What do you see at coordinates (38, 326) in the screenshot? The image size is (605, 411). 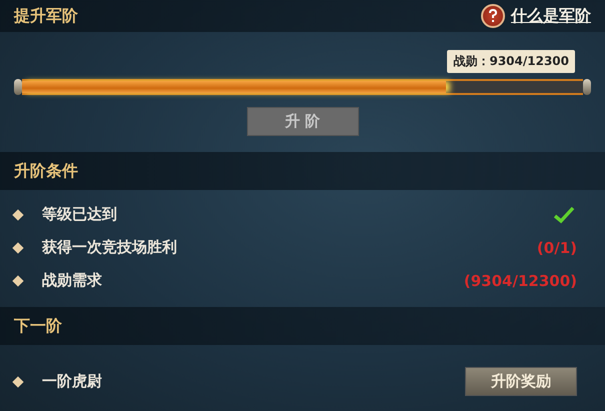 I see `section-title: 下一阶` at bounding box center [38, 326].